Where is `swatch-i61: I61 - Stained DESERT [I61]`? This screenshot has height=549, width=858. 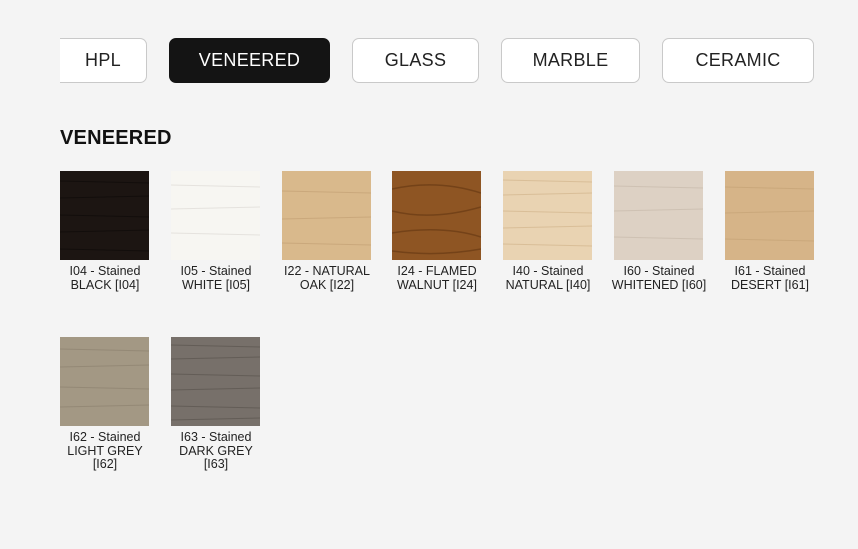
swatch-i61: I61 - Stained DESERT [I61] is located at coordinates (769, 231).